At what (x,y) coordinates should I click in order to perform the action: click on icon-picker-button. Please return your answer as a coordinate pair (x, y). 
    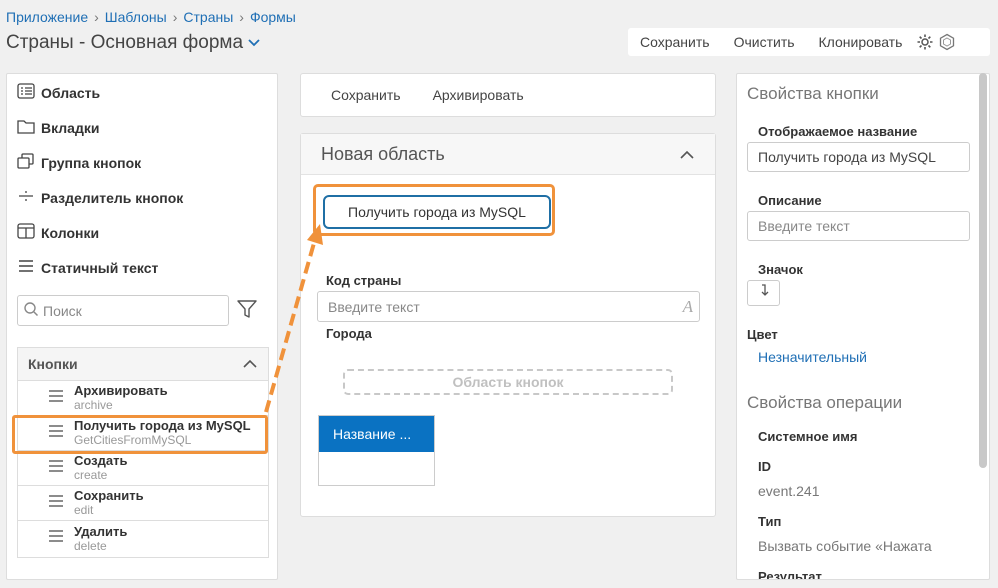
    Looking at the image, I should click on (763, 293).